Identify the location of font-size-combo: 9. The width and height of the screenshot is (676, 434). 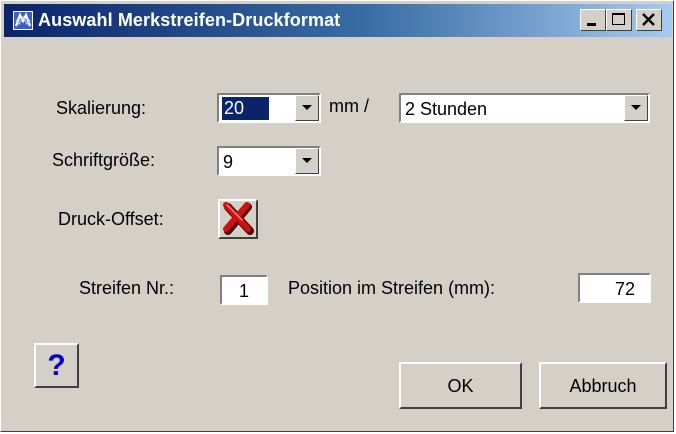
(269, 161).